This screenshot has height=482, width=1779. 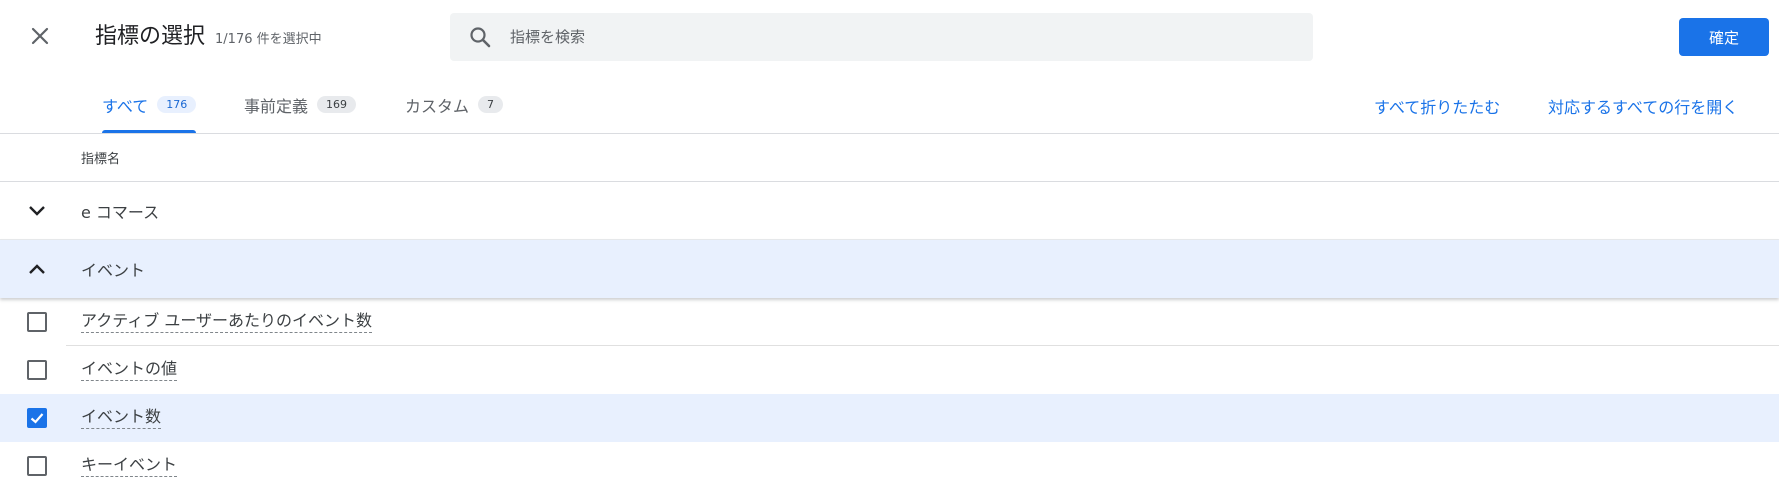 I want to click on chevron-up-icon, so click(x=37, y=269).